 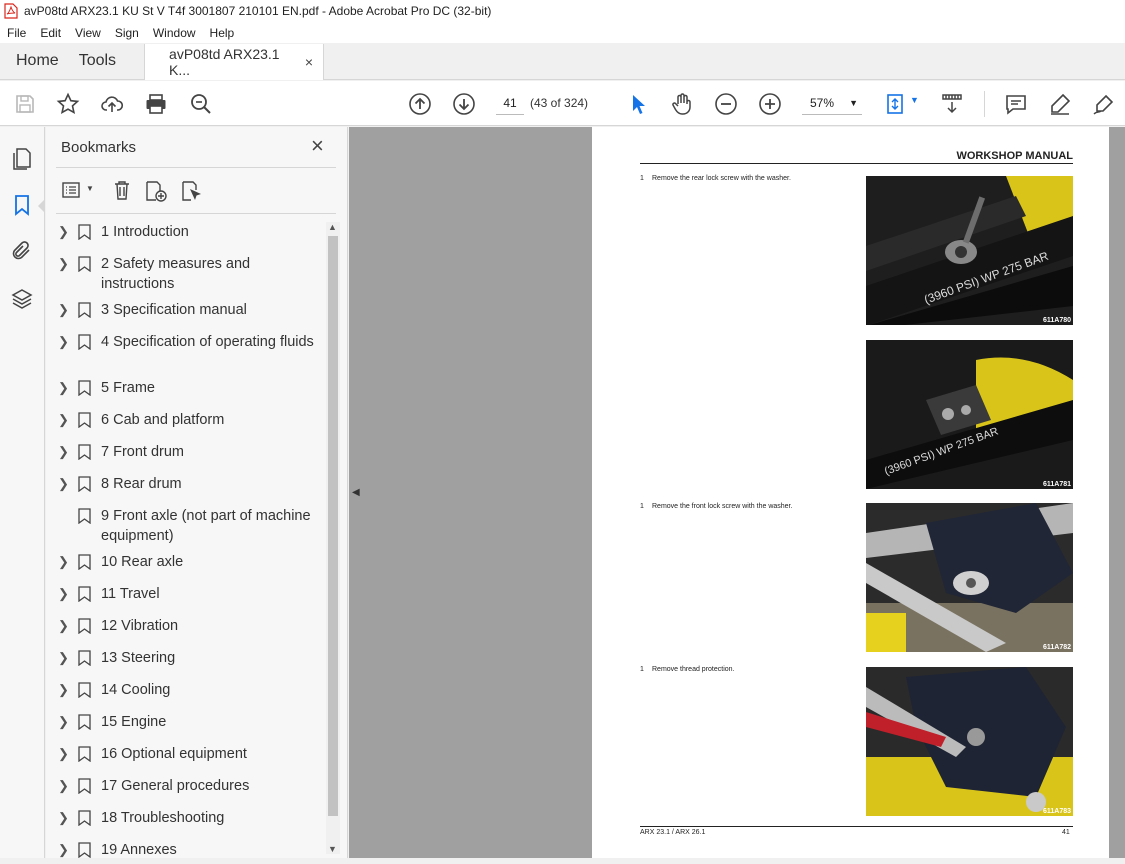 What do you see at coordinates (191, 274) in the screenshot?
I see `bookmark-item: ❯ 2 Safety measures and instructions` at bounding box center [191, 274].